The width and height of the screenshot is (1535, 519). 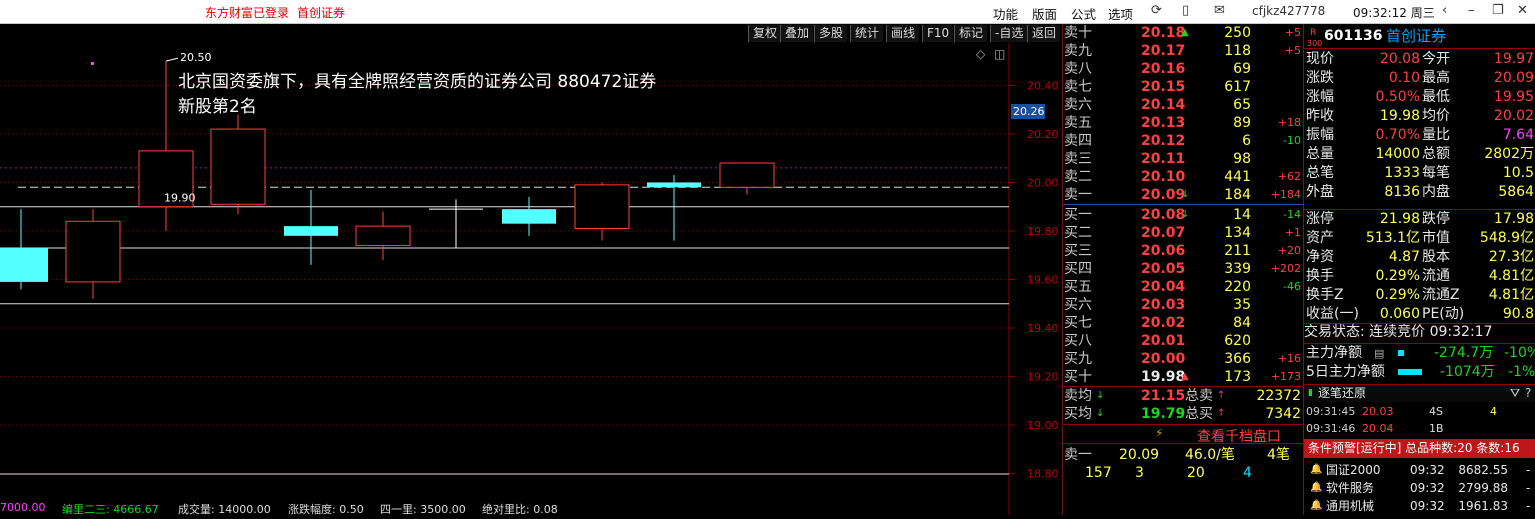 I want to click on bids-price: 20.02, so click(x=1163, y=323).